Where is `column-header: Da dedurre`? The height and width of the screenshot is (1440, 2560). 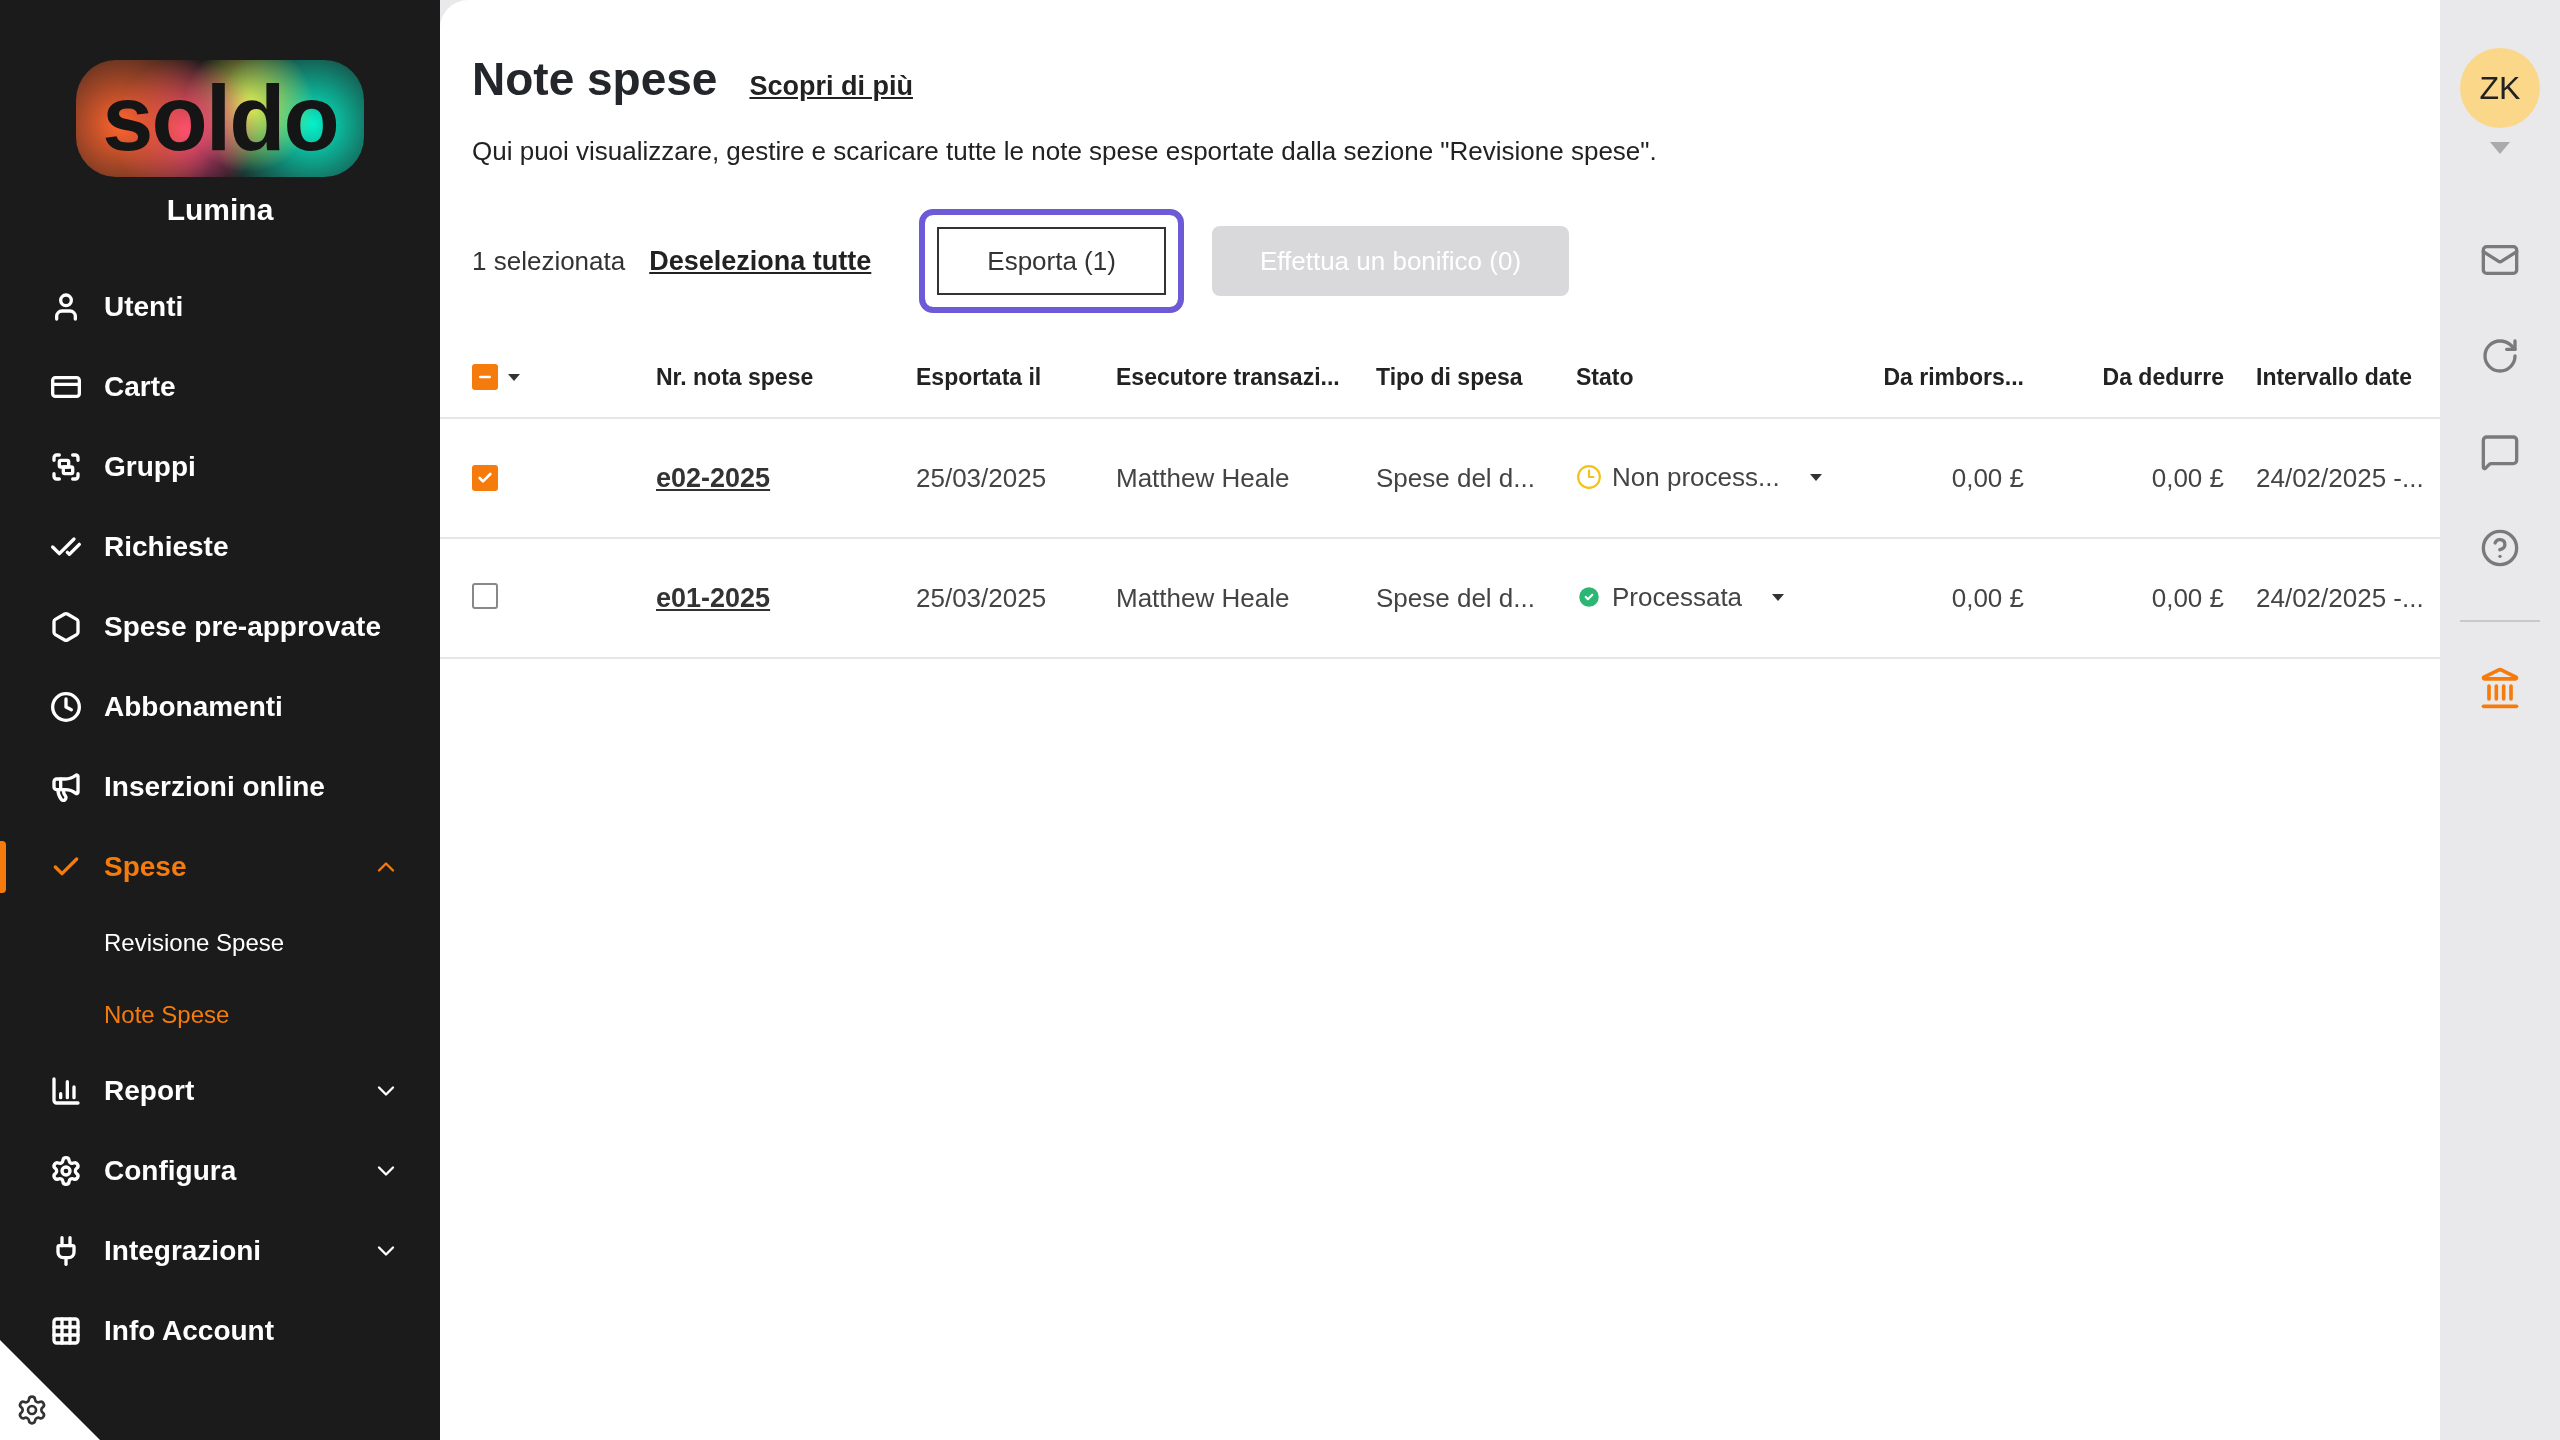 column-header: Da dedurre is located at coordinates (2162, 377).